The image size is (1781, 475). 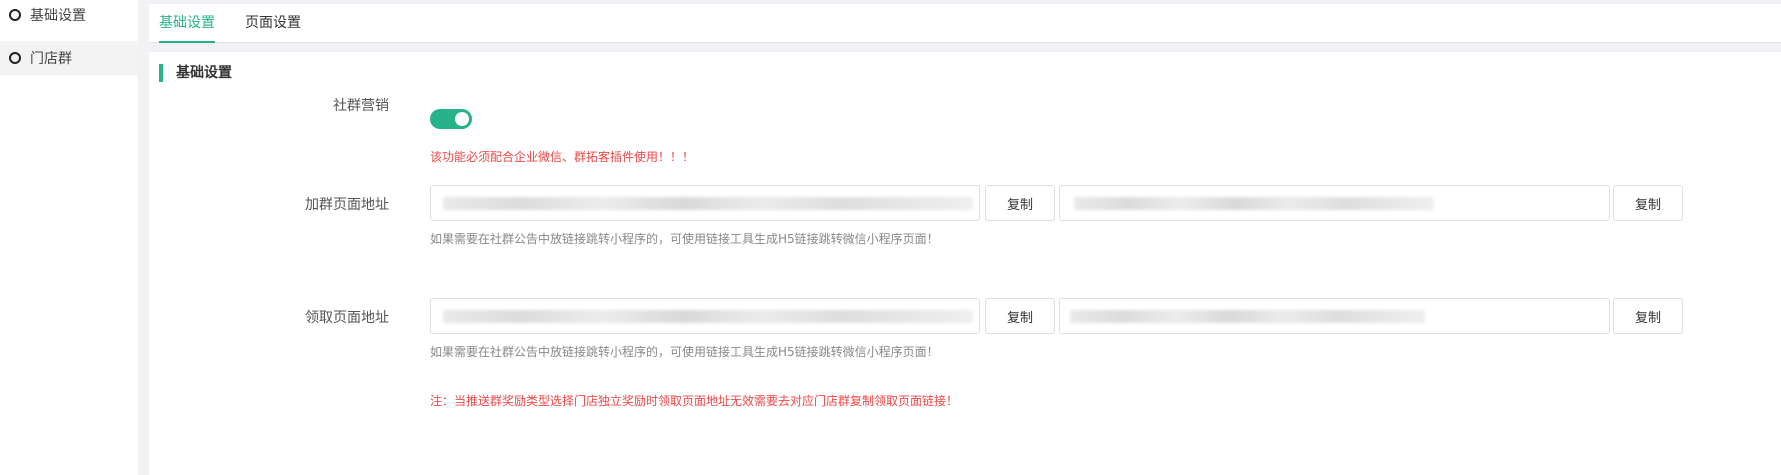 I want to click on section-title: 基础设置, so click(x=195, y=73).